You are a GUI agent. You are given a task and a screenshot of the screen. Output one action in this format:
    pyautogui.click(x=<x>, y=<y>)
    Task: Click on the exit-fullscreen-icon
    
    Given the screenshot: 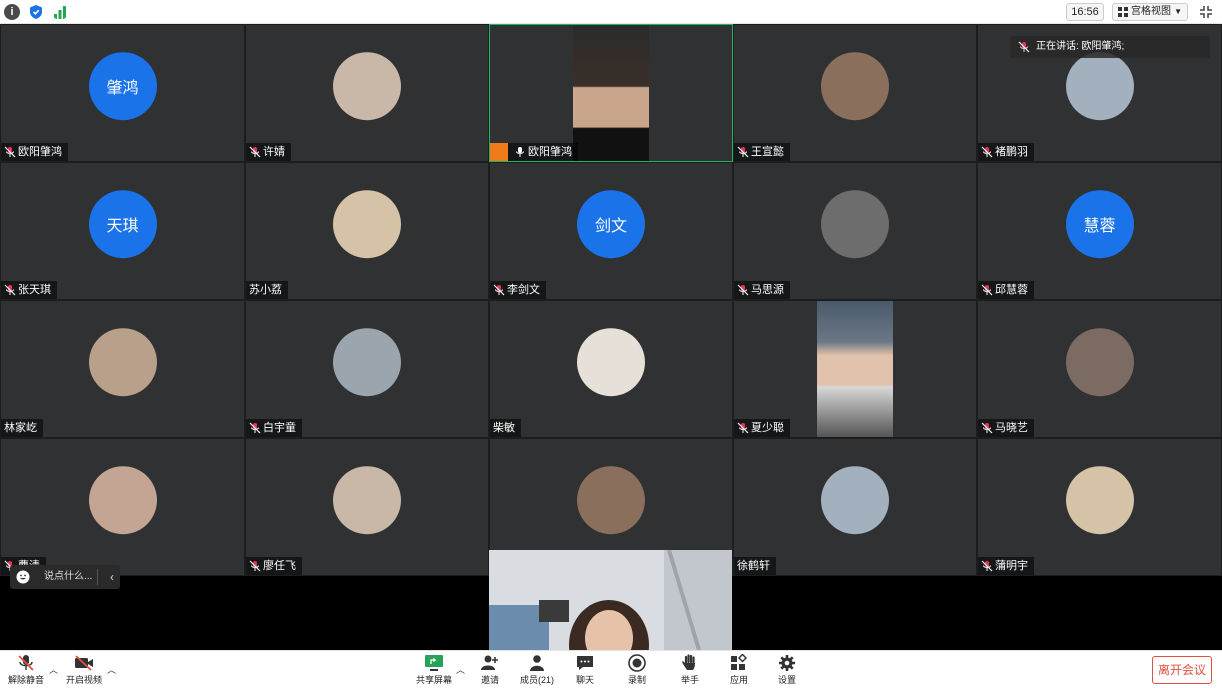 What is the action you would take?
    pyautogui.click(x=1206, y=12)
    